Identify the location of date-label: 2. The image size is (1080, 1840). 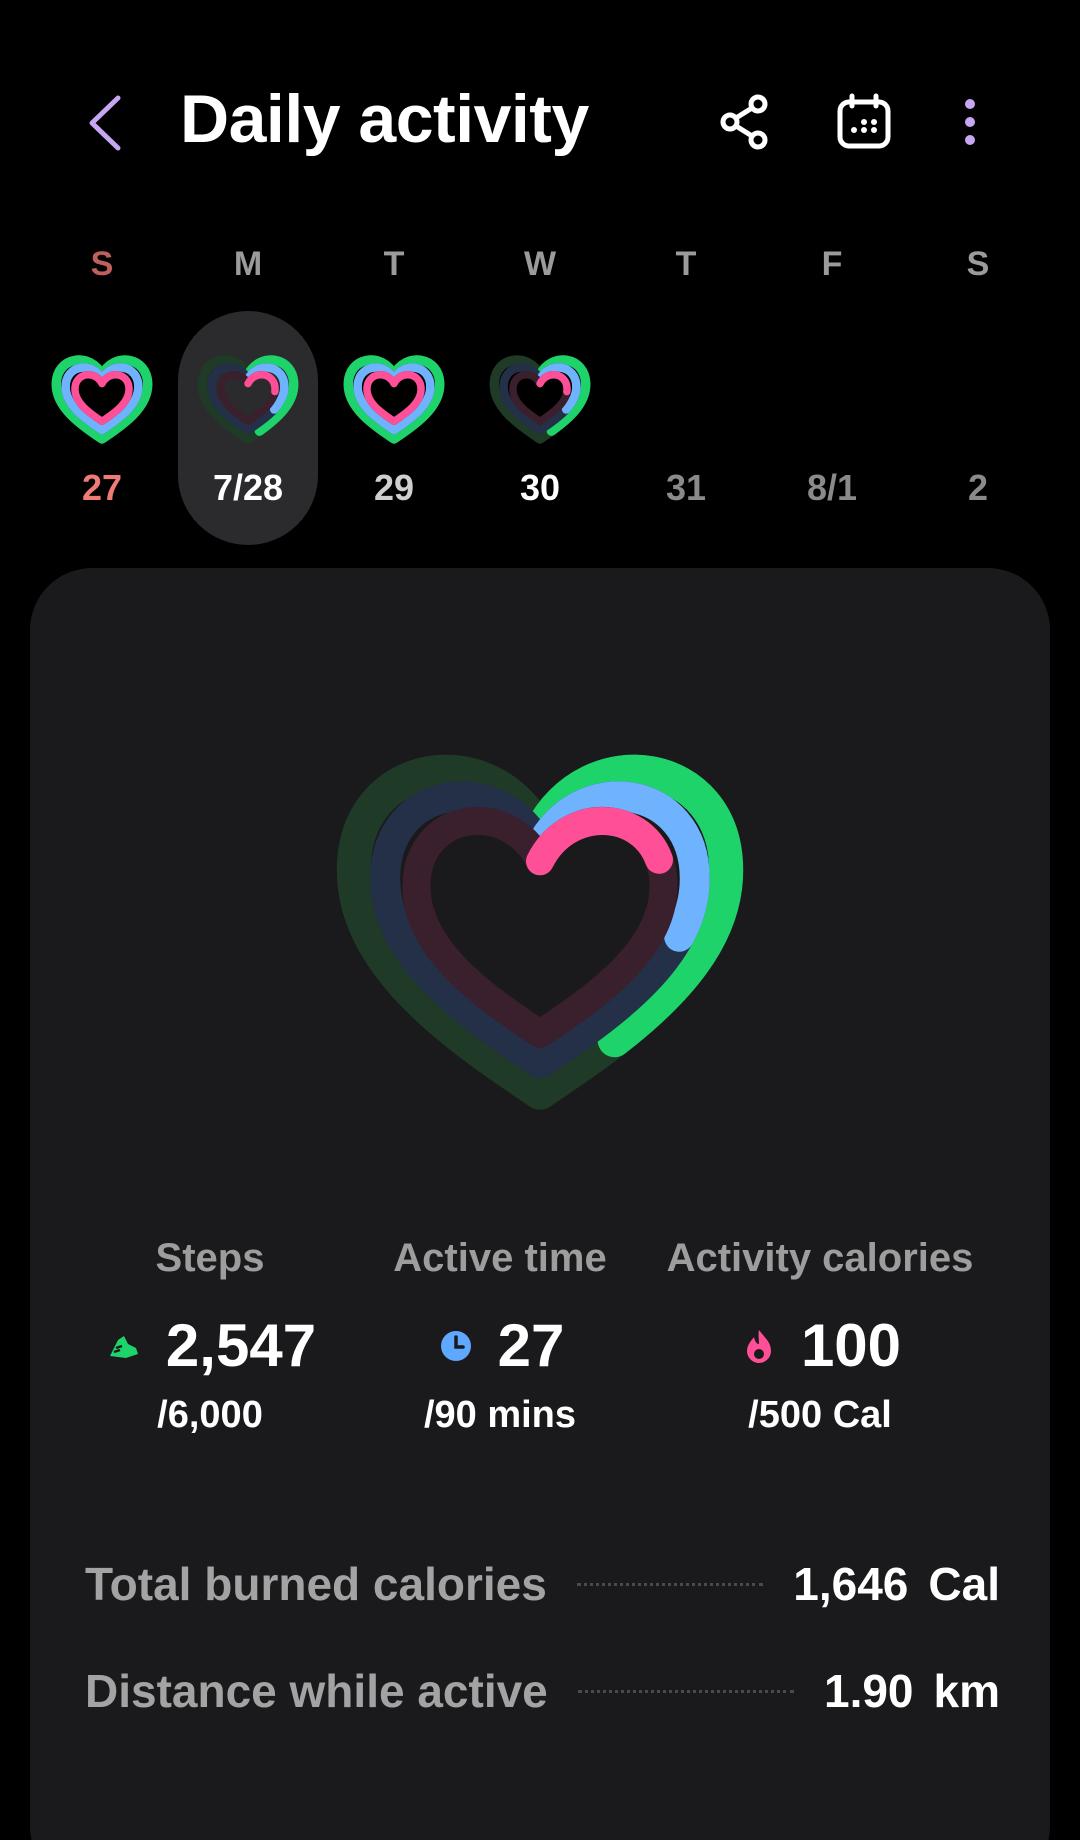
(978, 487).